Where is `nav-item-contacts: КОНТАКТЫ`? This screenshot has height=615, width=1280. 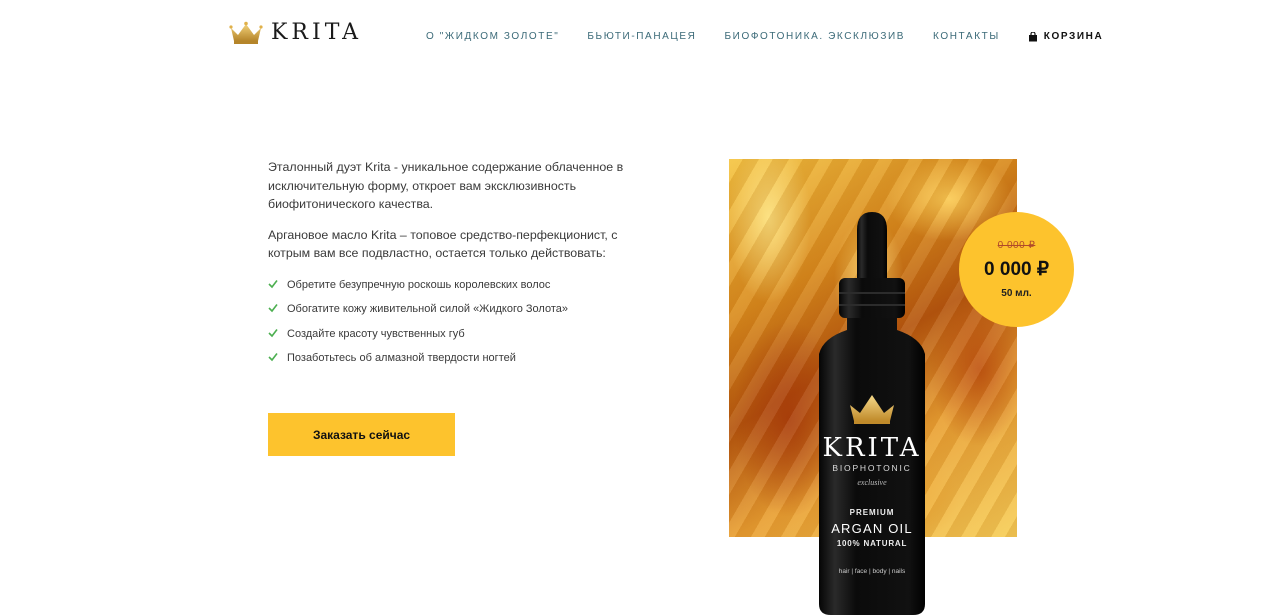
nav-item-contacts: КОНТАКТЫ is located at coordinates (966, 36).